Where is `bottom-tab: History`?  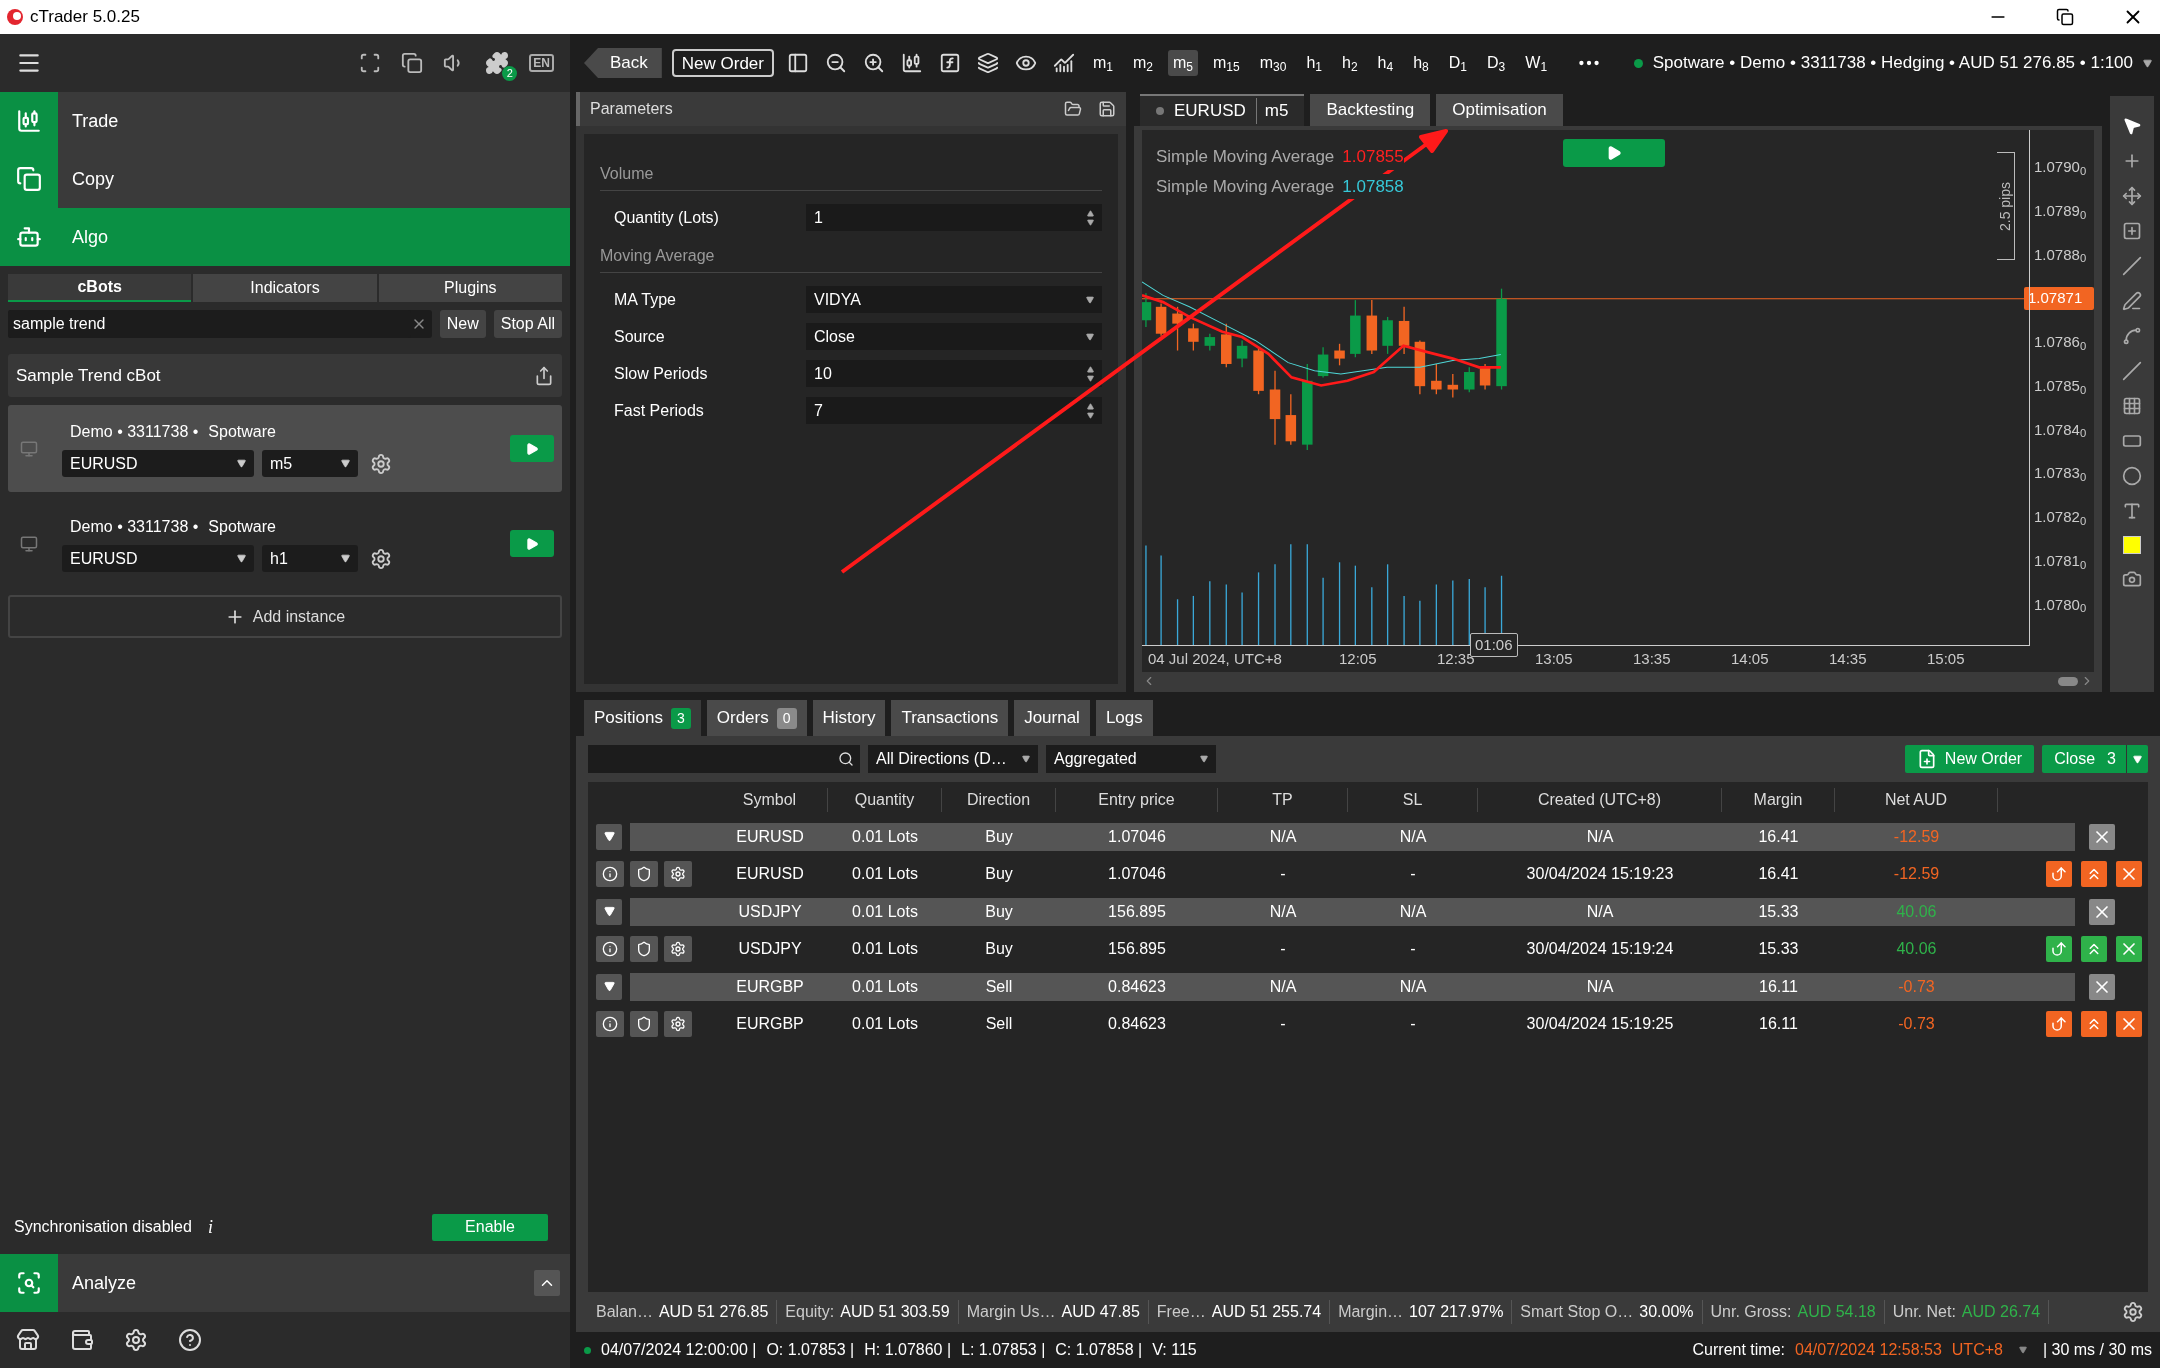
bottom-tab: History is located at coordinates (849, 718).